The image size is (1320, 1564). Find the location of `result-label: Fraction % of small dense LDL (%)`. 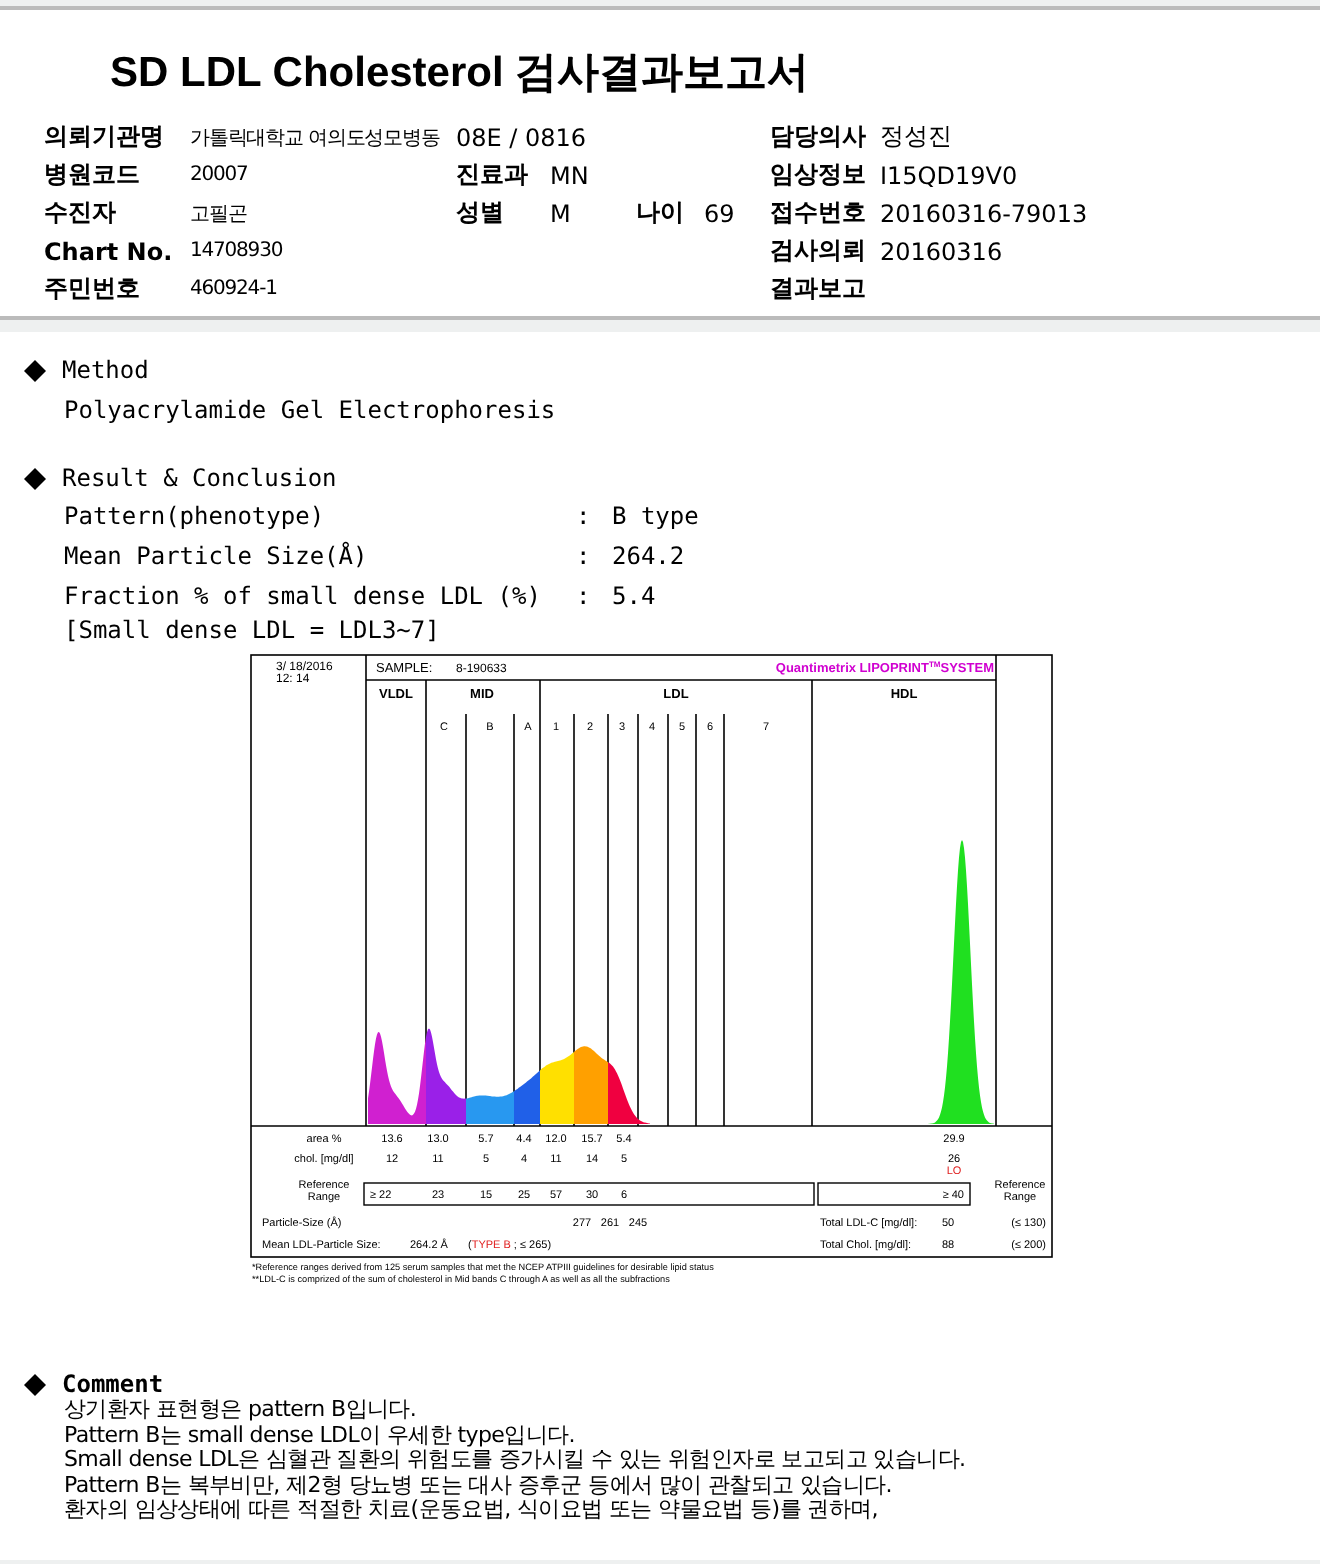

result-label: Fraction % of small dense LDL (%) is located at coordinates (303, 596).